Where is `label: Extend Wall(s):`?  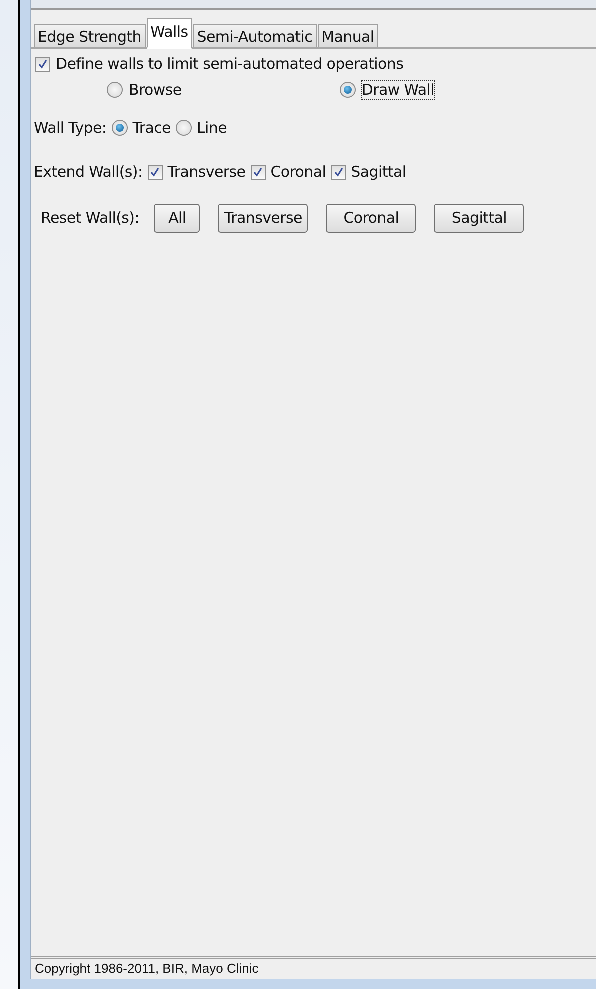
label: Extend Wall(s): is located at coordinates (88, 172).